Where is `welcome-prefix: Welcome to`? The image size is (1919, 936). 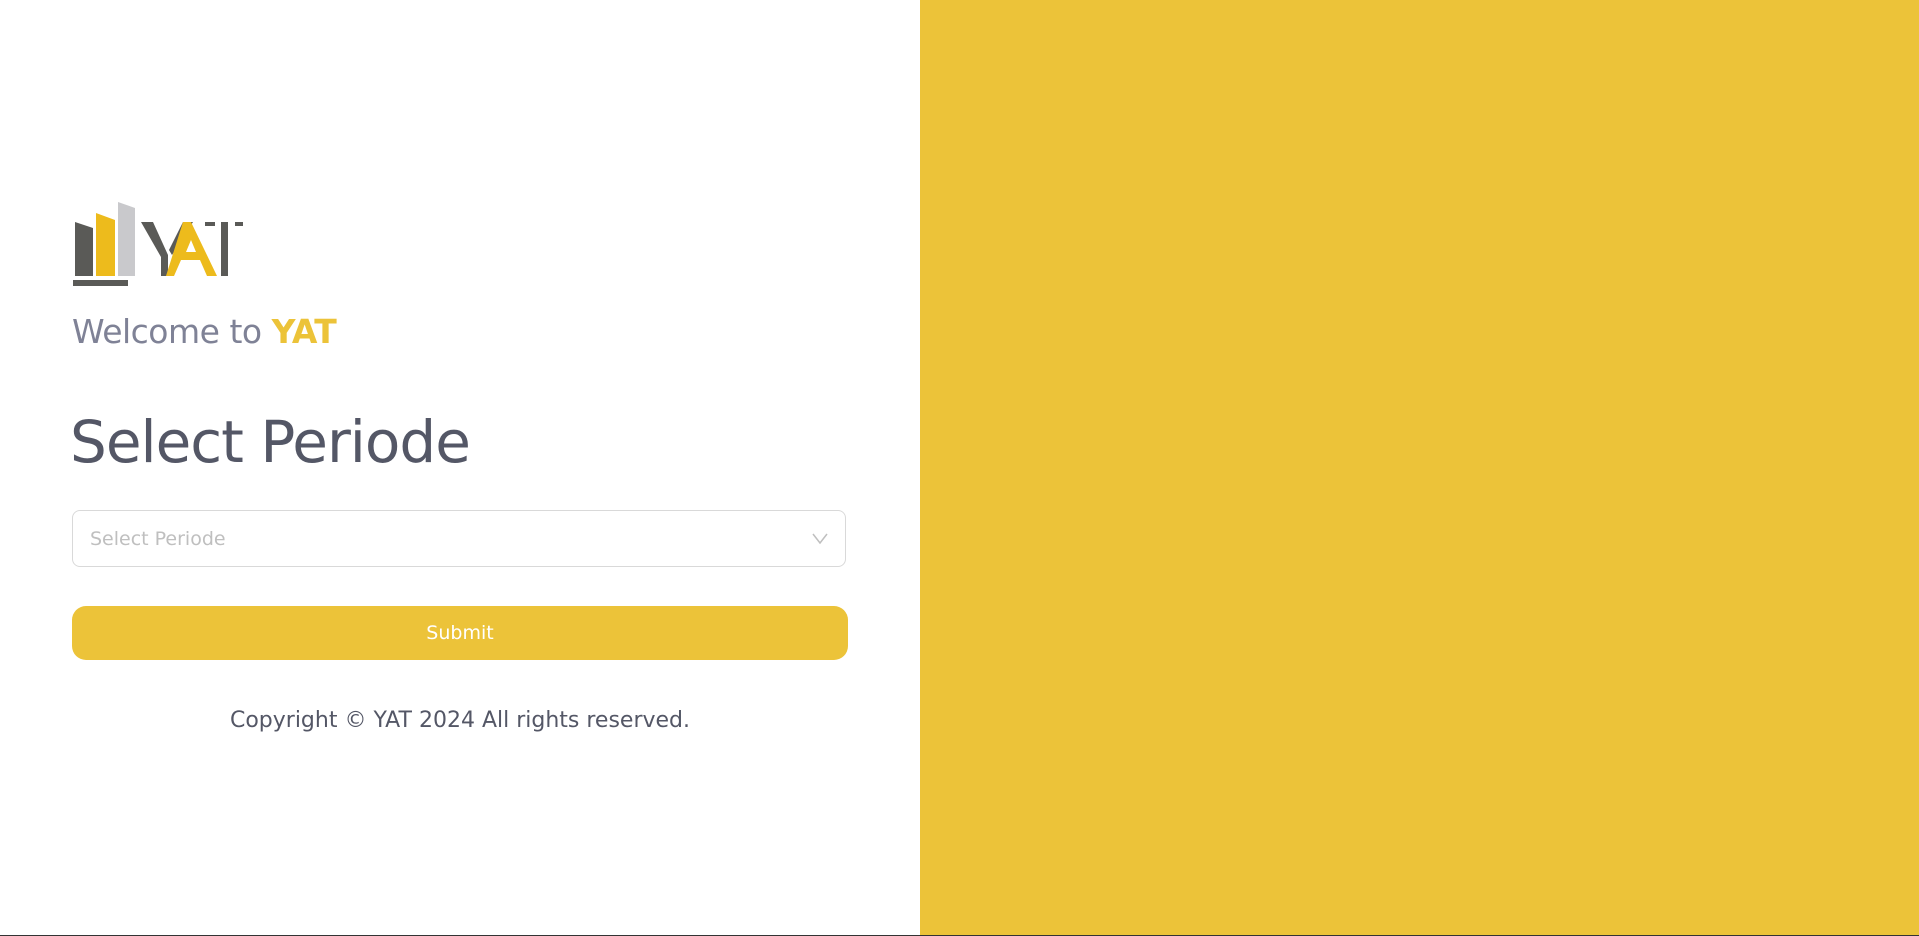 welcome-prefix: Welcome to is located at coordinates (167, 331).